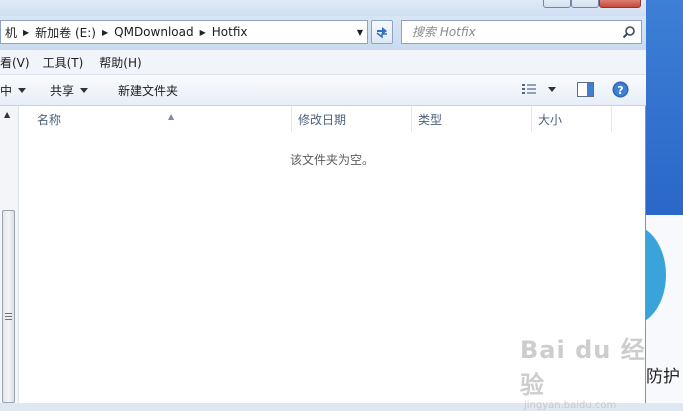 This screenshot has height=411, width=683. I want to click on search-icon, so click(629, 32).